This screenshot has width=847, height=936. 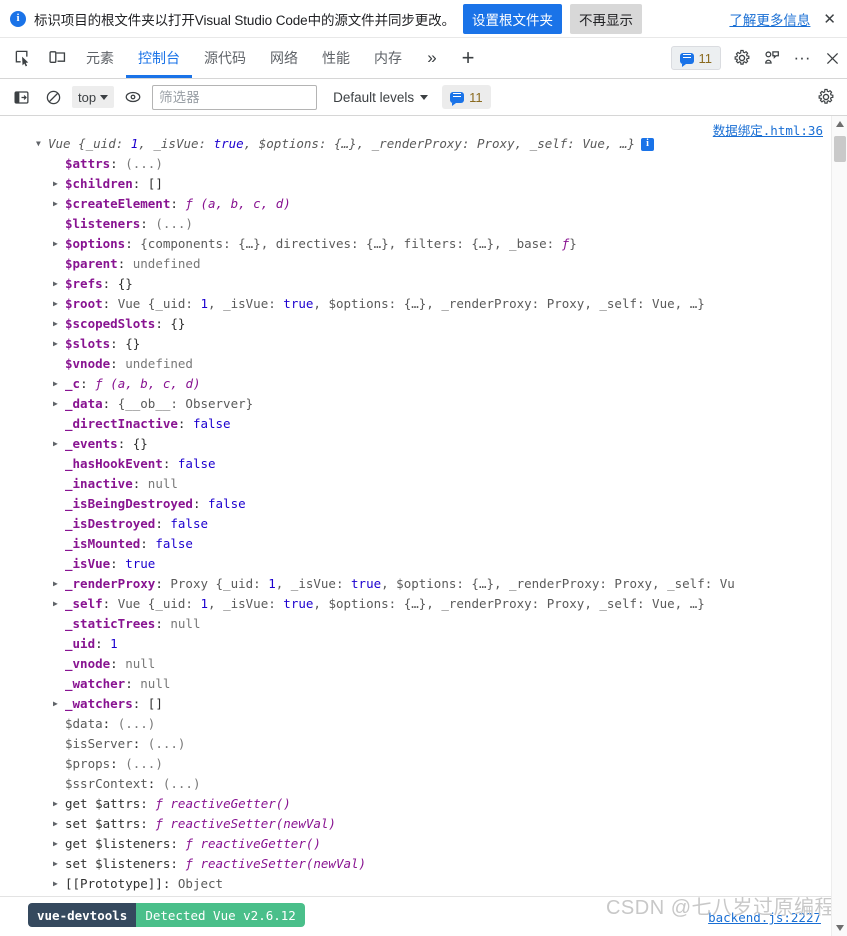 I want to click on console-toolbar: top Default levels 11, so click(x=423, y=97).